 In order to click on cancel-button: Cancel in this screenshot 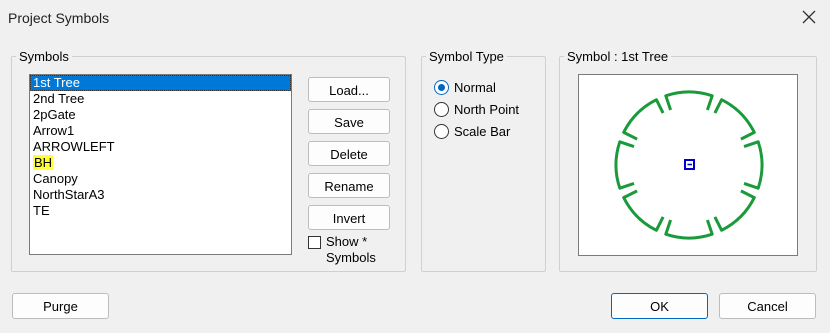, I will do `click(767, 306)`.